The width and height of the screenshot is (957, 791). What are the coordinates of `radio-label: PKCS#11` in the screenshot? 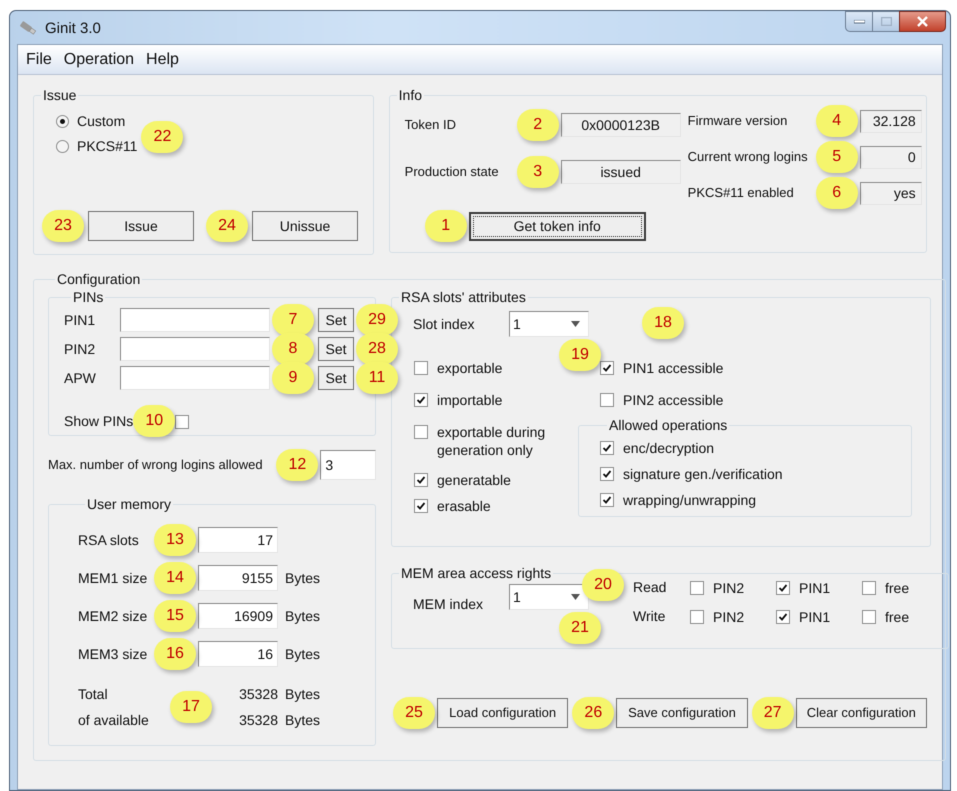 It's located at (107, 146).